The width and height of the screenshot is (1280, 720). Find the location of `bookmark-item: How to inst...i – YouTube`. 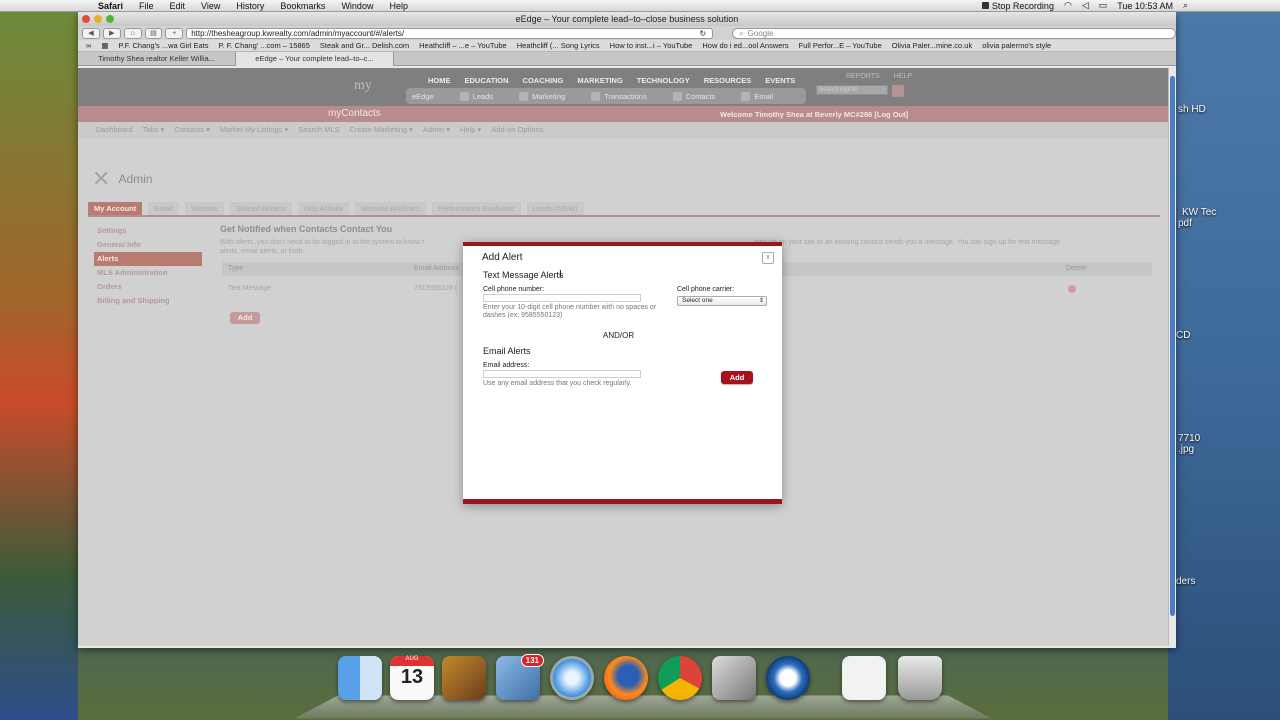

bookmark-item: How to inst...i – YouTube is located at coordinates (651, 45).